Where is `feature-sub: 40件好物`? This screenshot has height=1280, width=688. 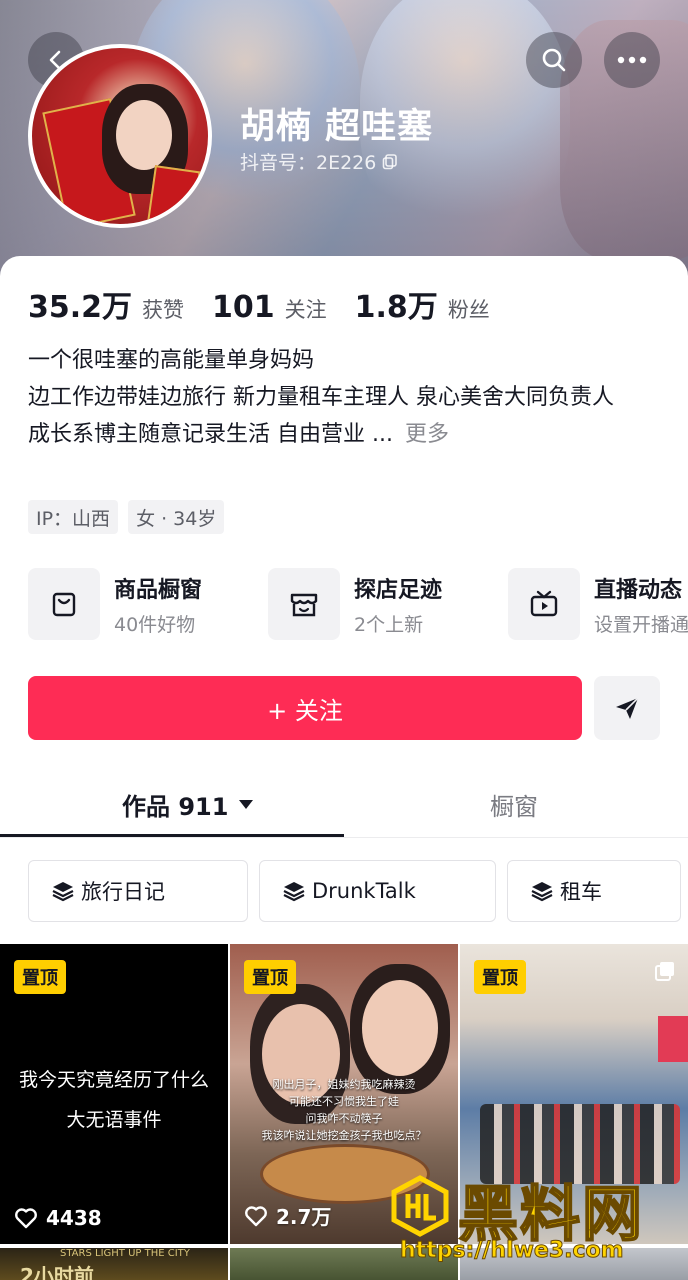 feature-sub: 40件好物 is located at coordinates (155, 624).